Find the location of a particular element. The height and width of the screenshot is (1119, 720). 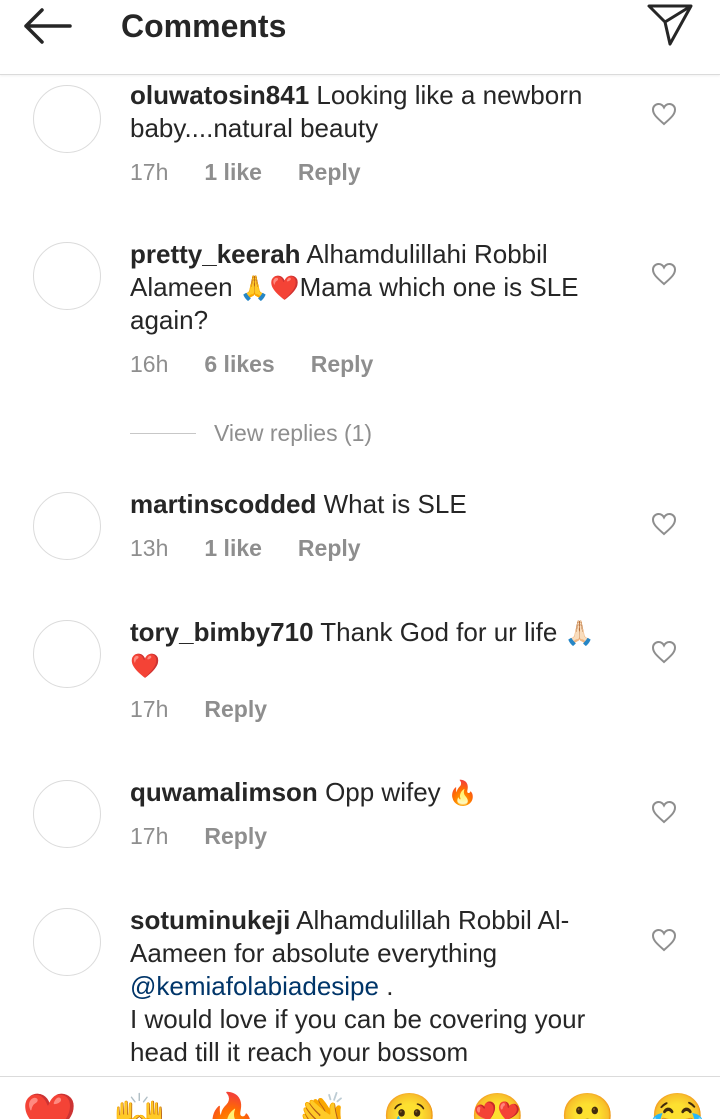

username: oluwatosin841 is located at coordinates (219, 95).